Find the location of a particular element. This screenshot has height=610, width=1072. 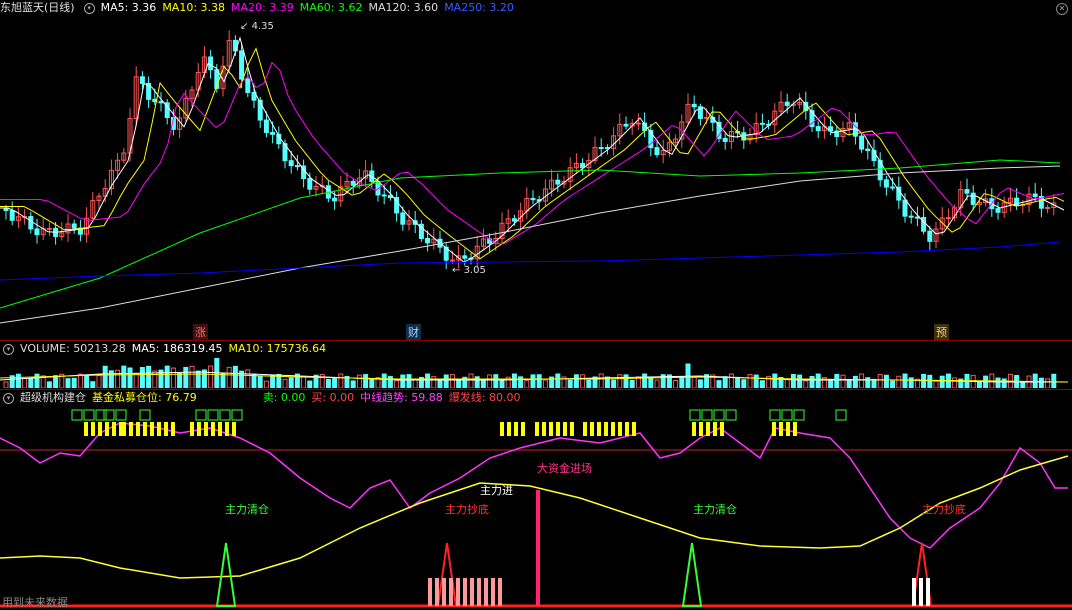

trend-label: 中线趋势: 59.88 is located at coordinates (401, 397).